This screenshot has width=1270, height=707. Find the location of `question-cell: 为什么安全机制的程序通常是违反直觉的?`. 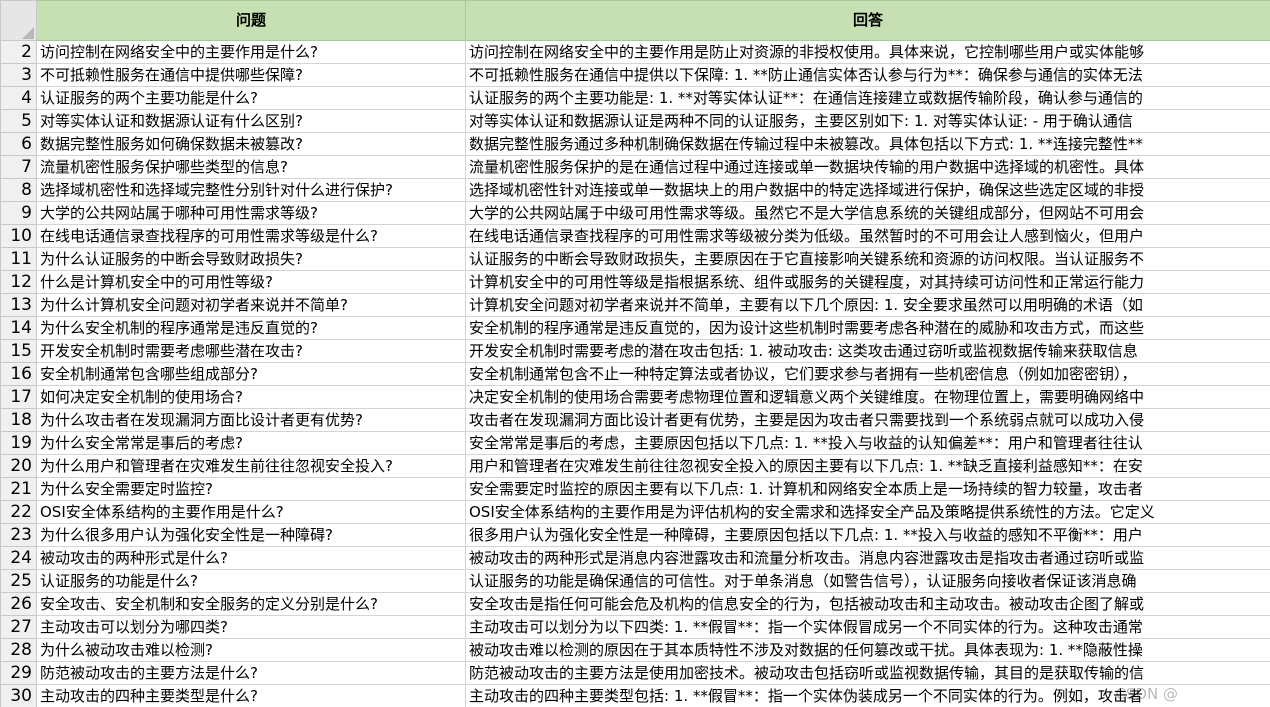

question-cell: 为什么安全机制的程序通常是违反直觉的? is located at coordinates (251, 328).